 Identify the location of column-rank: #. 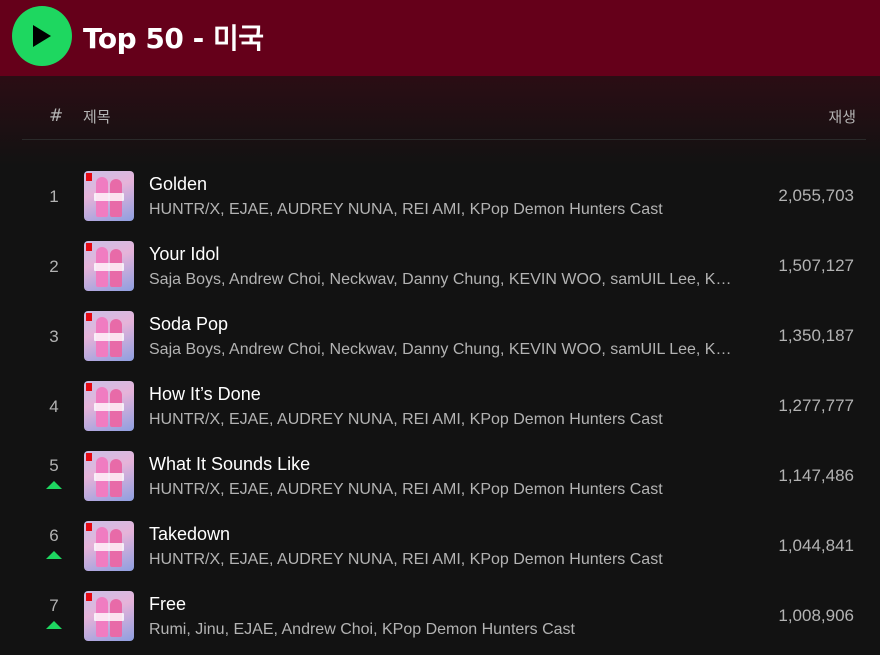
(56, 116).